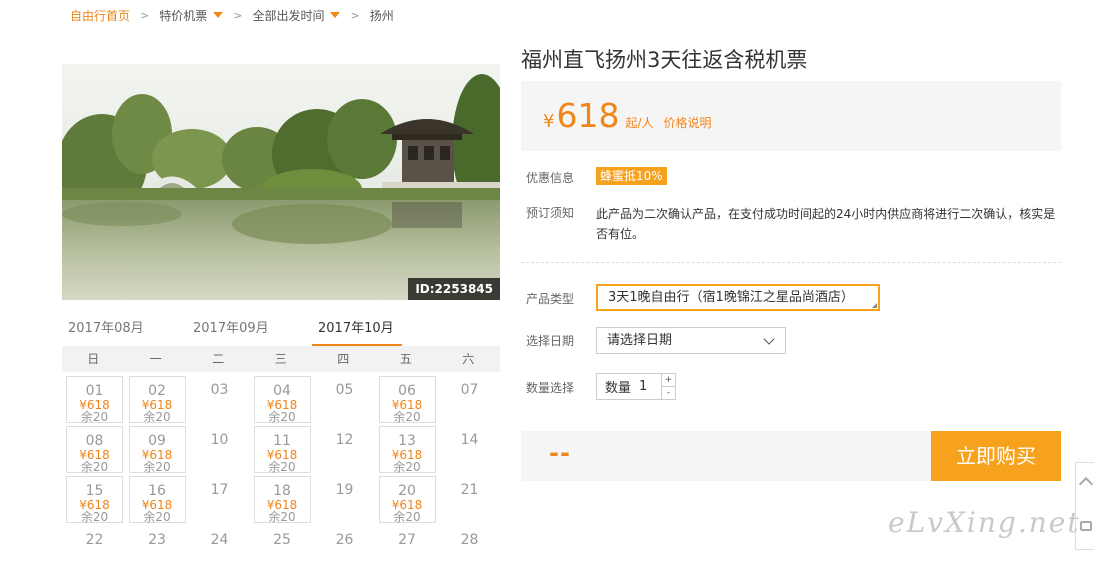 This screenshot has width=1094, height=562. I want to click on calendar-week-row: 22 23 24 25 26 27 28, so click(281, 544).